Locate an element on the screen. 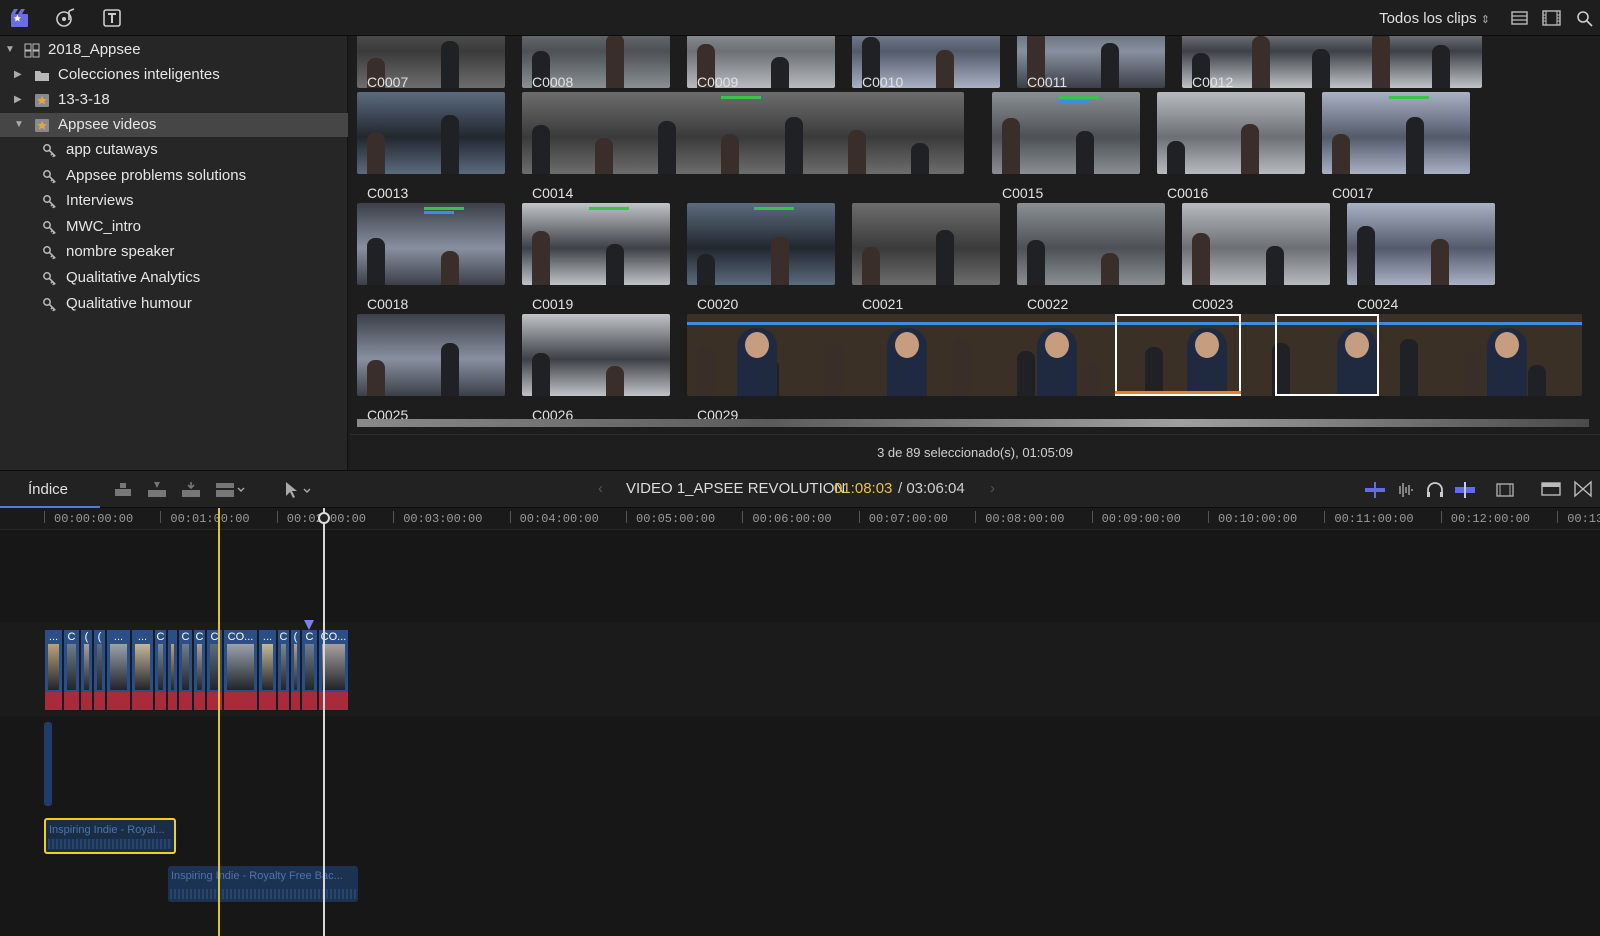  transitions-browser-icon is located at coordinates (1583, 491).